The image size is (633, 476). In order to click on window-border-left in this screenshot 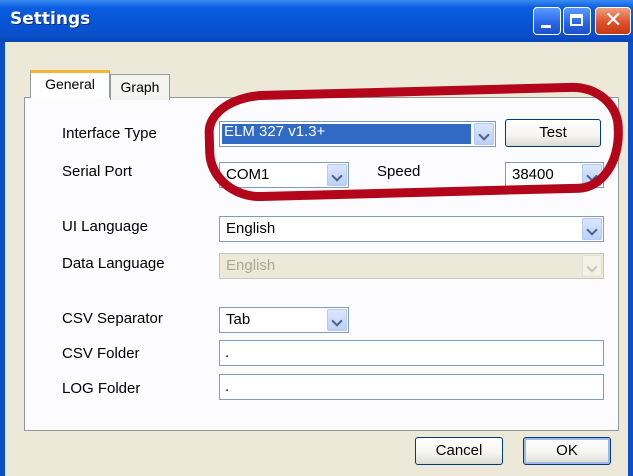, I will do `click(2, 259)`.